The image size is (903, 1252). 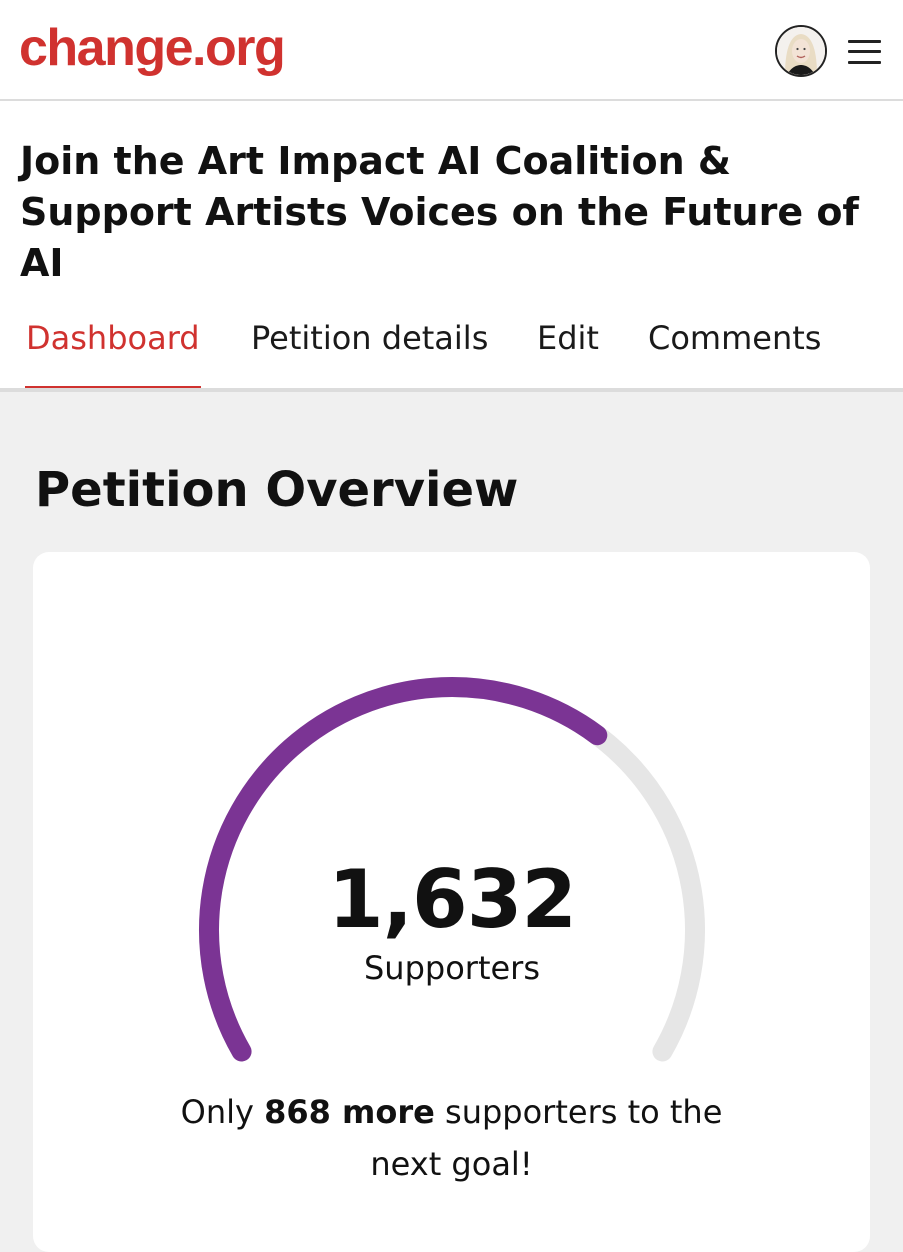 I want to click on goal-remaining: 868 more, so click(x=349, y=1112).